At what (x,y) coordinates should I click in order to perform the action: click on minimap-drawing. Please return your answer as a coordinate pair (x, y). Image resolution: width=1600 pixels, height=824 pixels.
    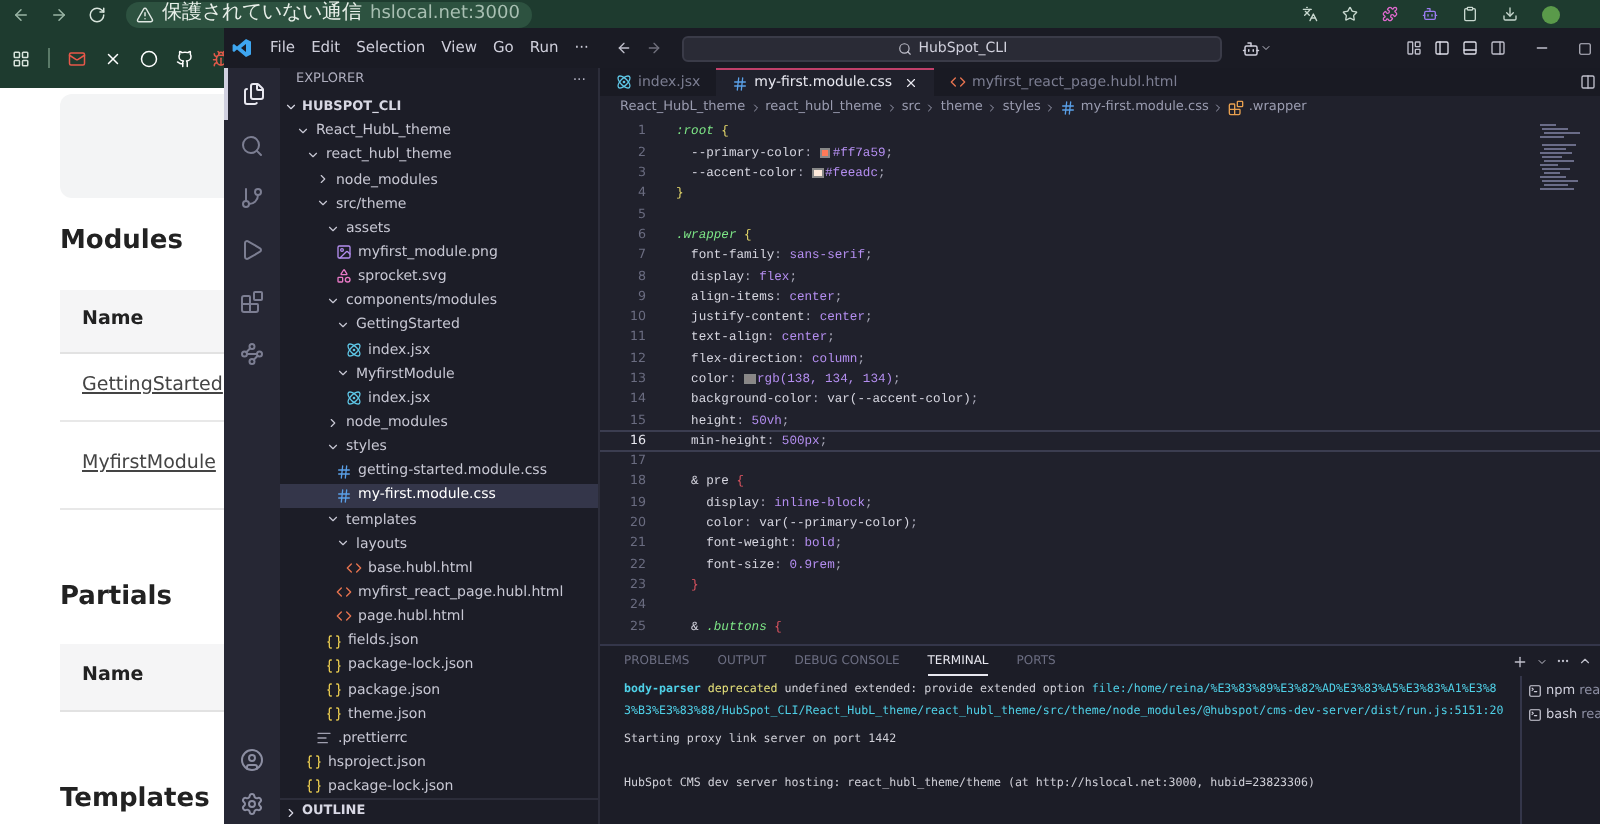
    Looking at the image, I should click on (1560, 158).